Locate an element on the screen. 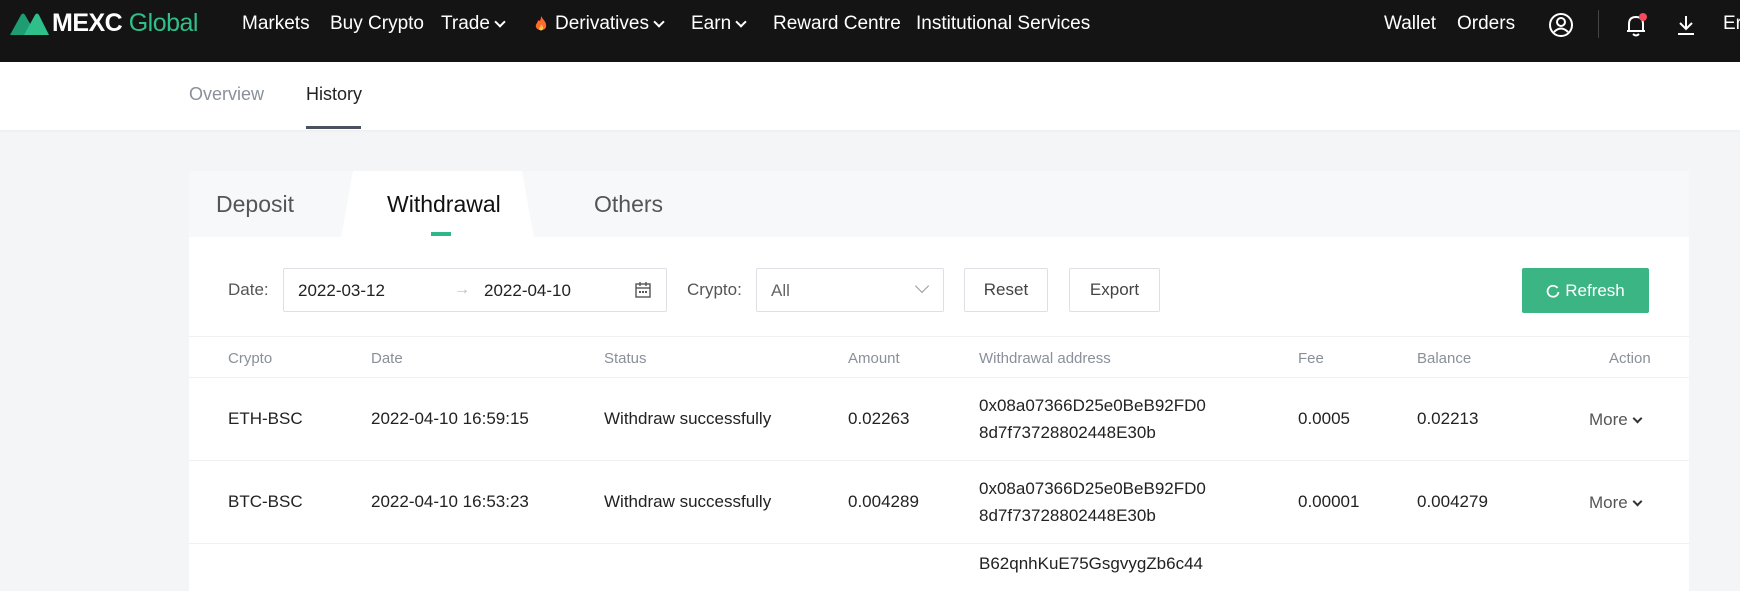 The image size is (1740, 591). bell-icon is located at coordinates (1636, 25).